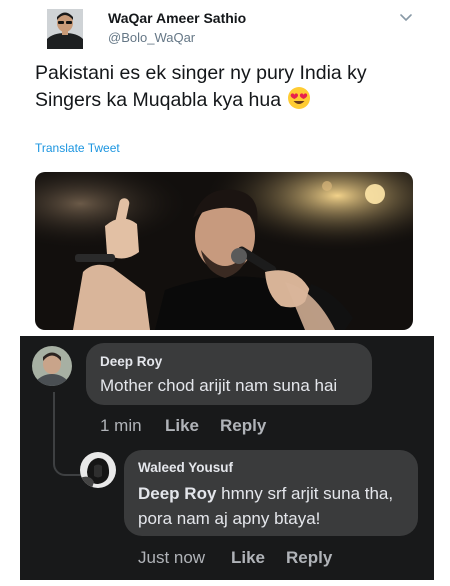 The width and height of the screenshot is (450, 586). Describe the element at coordinates (151, 37) in the screenshot. I see `author-handle: @Bolo_WaQar` at that location.